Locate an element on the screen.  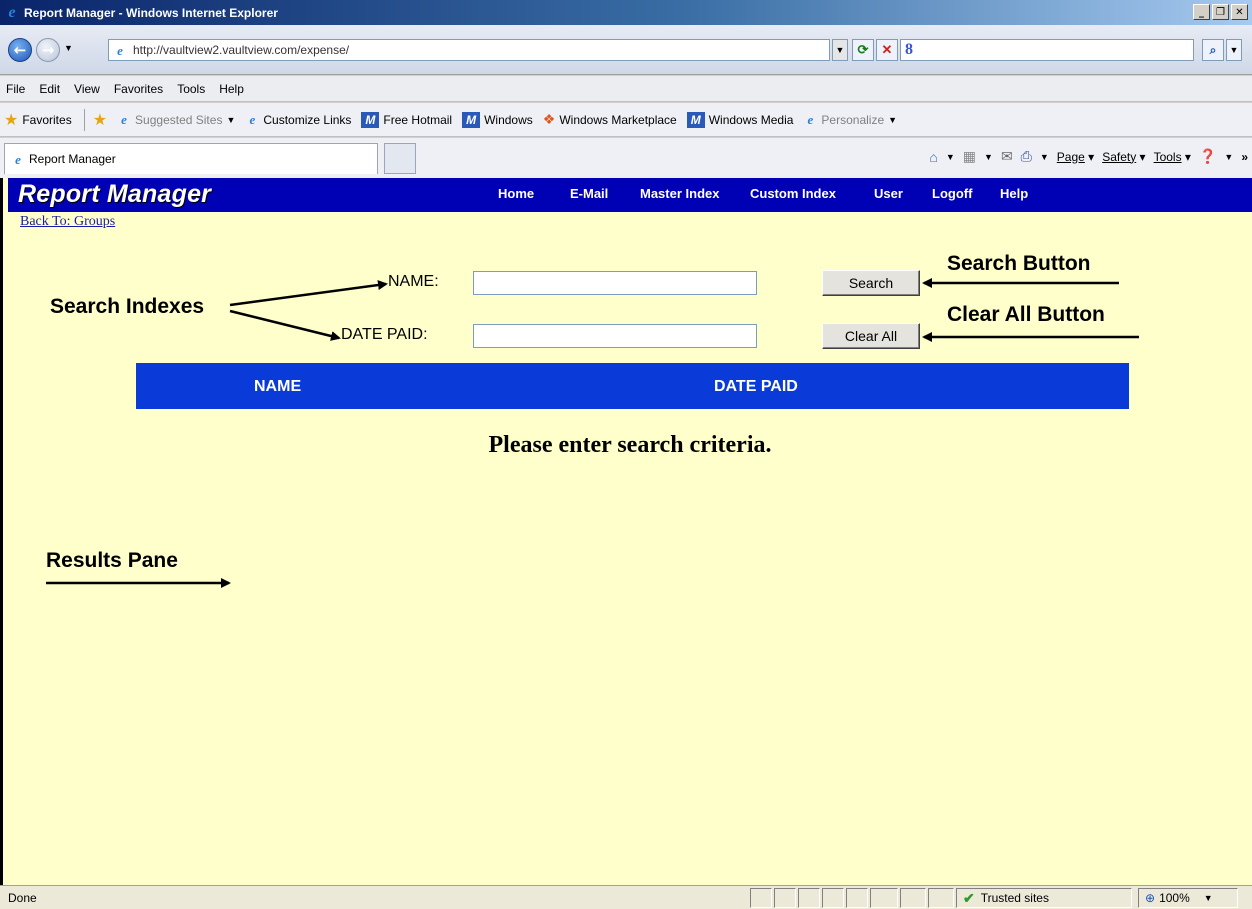
menu-help: Help is located at coordinates (231, 89).